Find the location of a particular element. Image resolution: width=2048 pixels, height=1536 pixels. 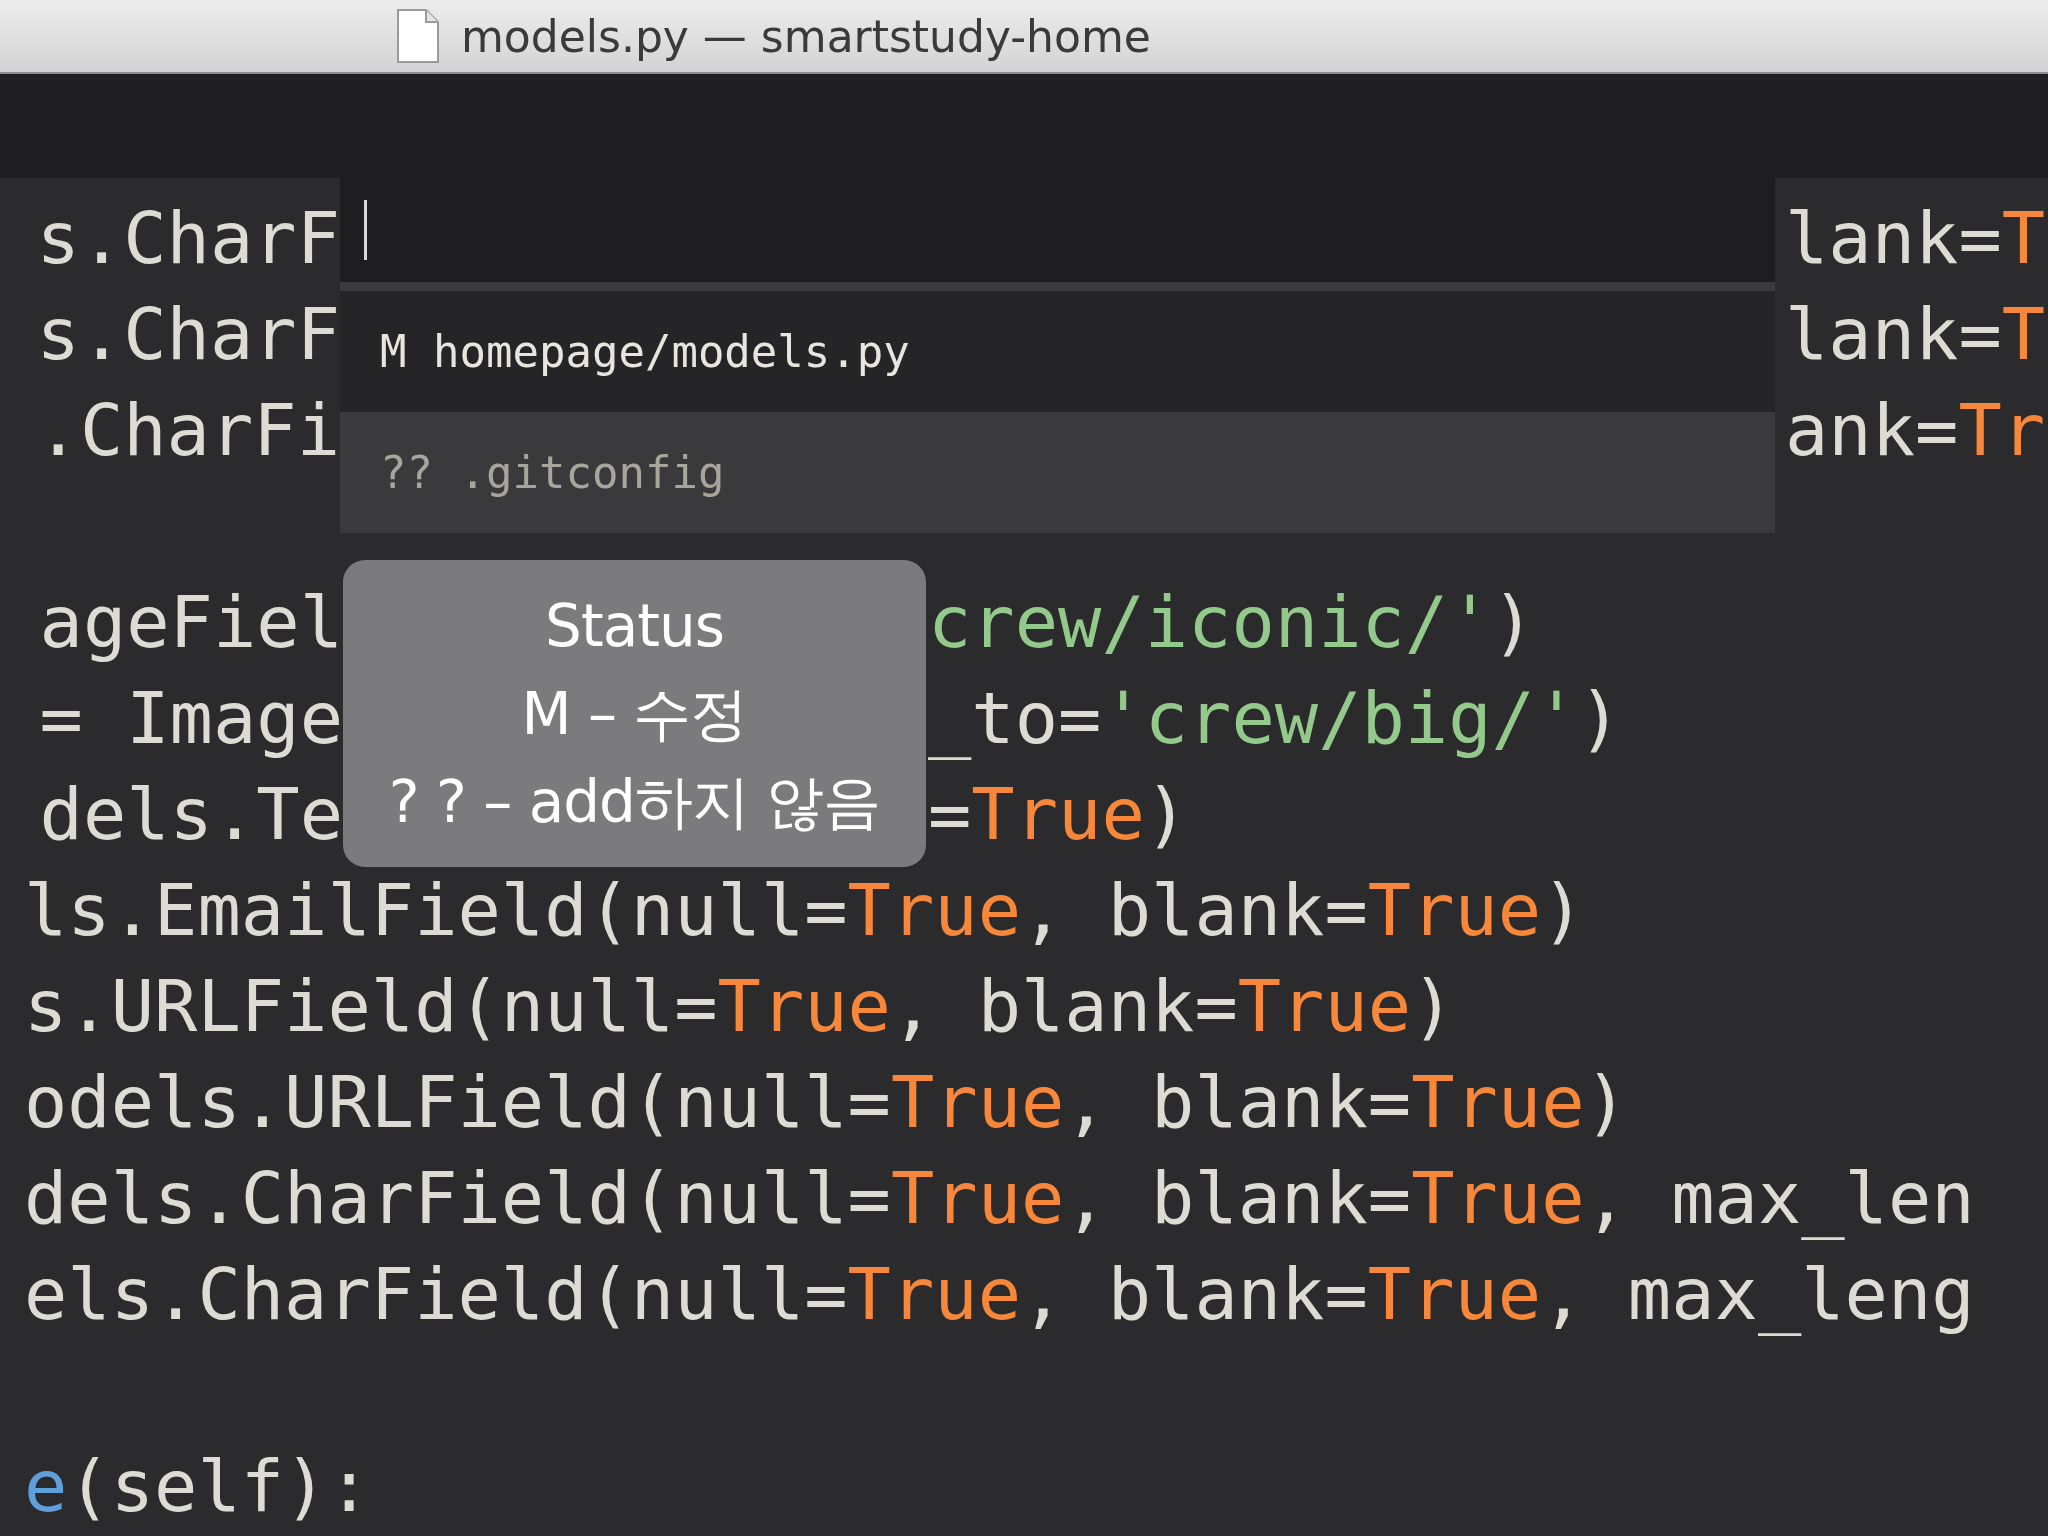

list-item: M homepage/models.py is located at coordinates (1057, 351).